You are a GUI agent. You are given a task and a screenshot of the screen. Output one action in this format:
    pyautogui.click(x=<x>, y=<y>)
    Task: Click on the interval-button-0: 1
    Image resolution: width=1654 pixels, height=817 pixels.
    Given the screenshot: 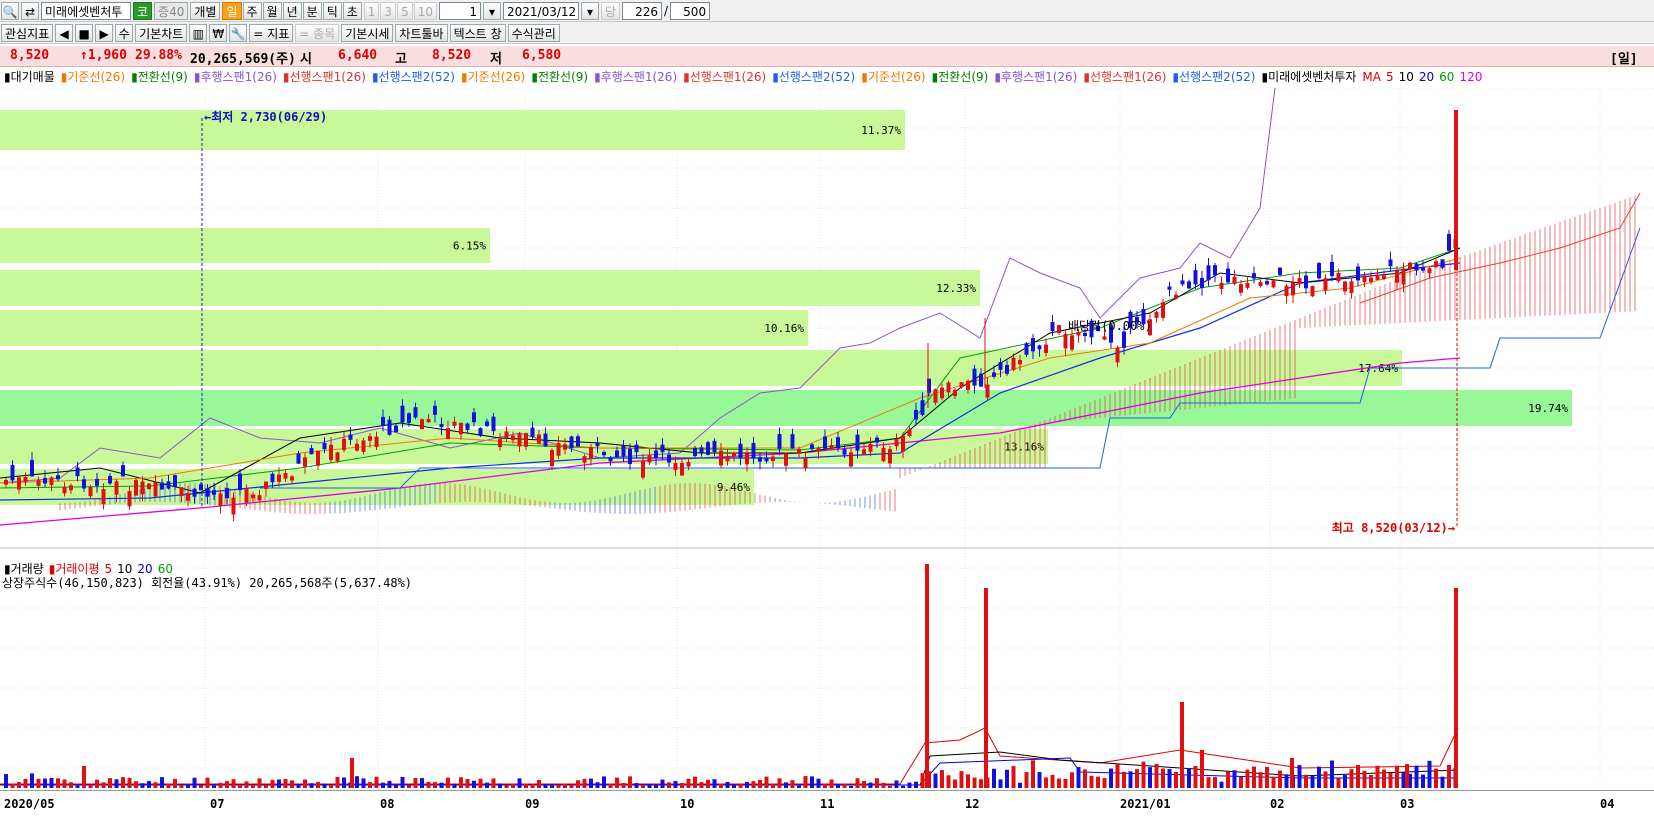 What is the action you would take?
    pyautogui.click(x=371, y=10)
    